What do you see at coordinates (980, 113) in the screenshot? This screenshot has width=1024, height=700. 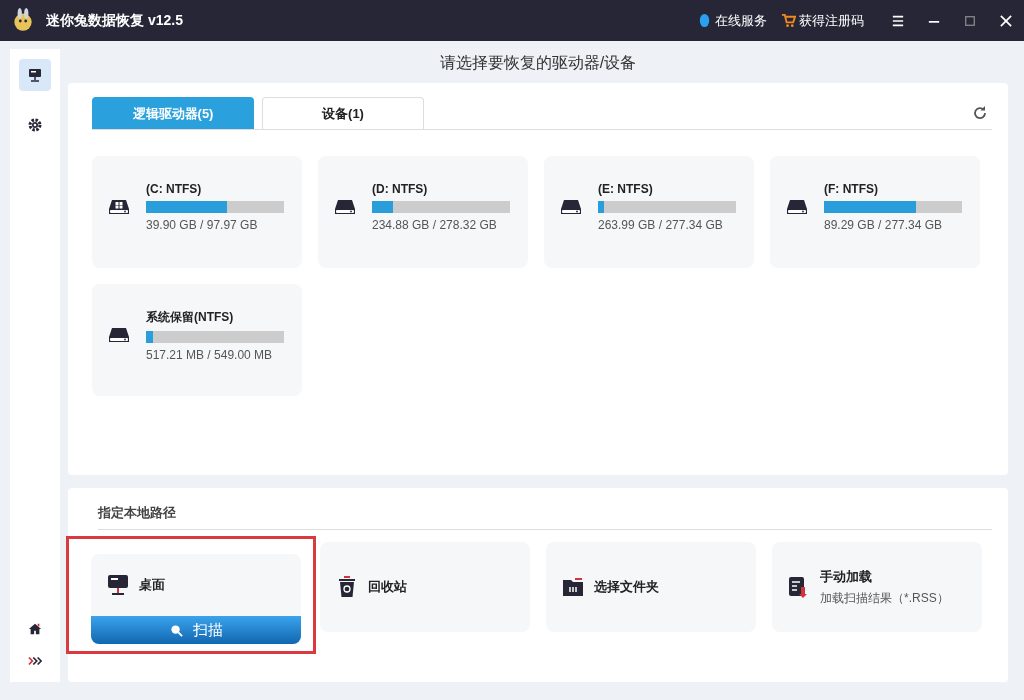 I see `refresh-icon` at bounding box center [980, 113].